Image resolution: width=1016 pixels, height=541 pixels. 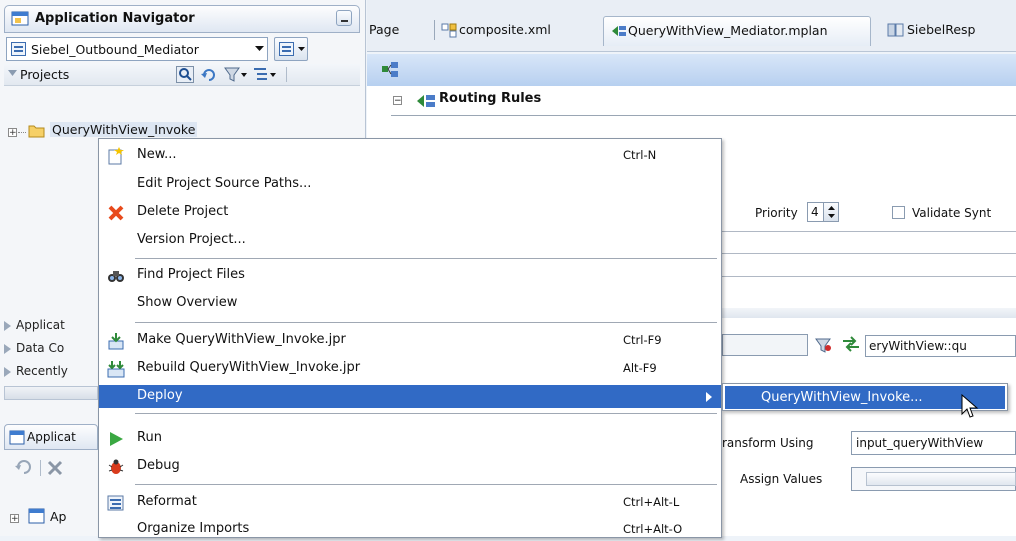 I want to click on accordion-data-controls: Data Co, so click(x=54, y=349).